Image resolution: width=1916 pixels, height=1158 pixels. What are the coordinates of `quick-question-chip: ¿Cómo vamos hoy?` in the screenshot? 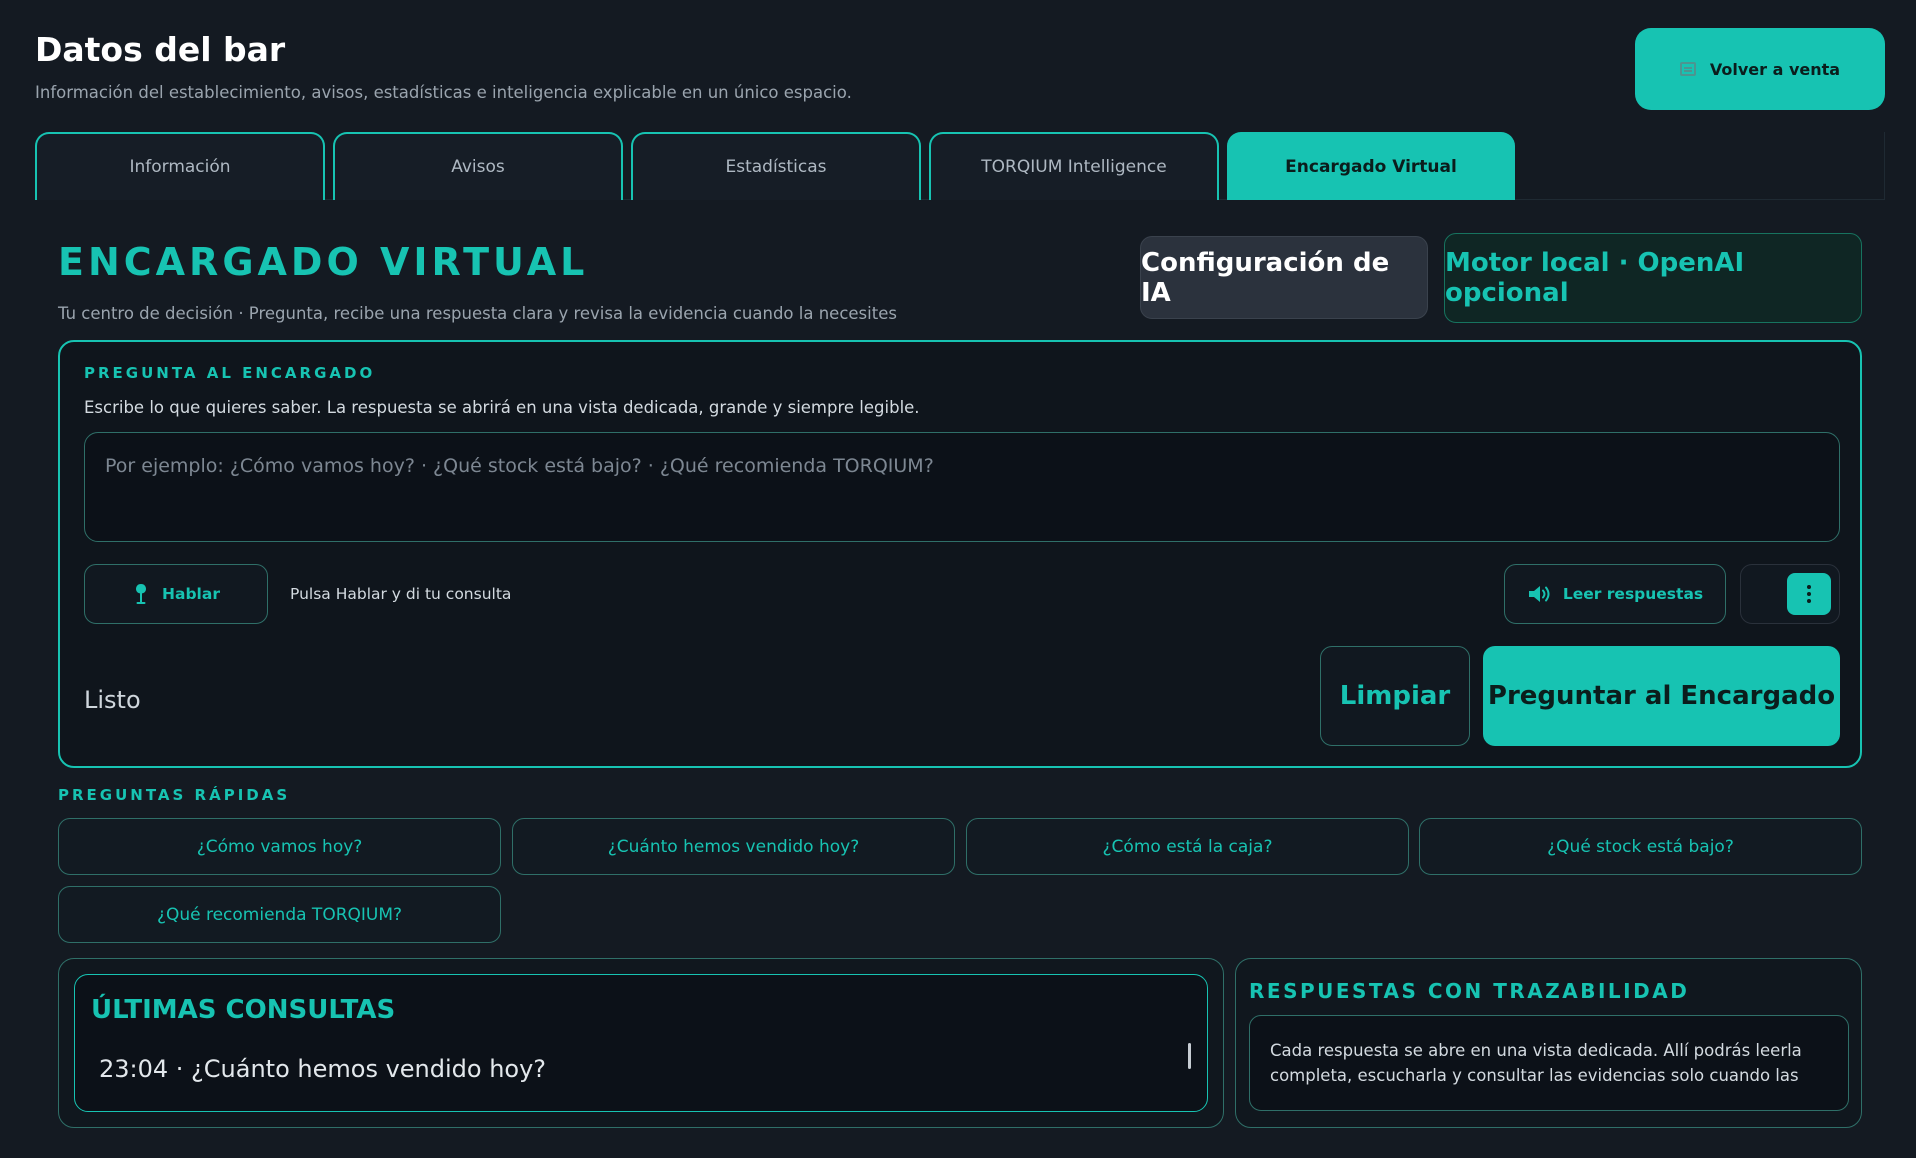 It's located at (279, 846).